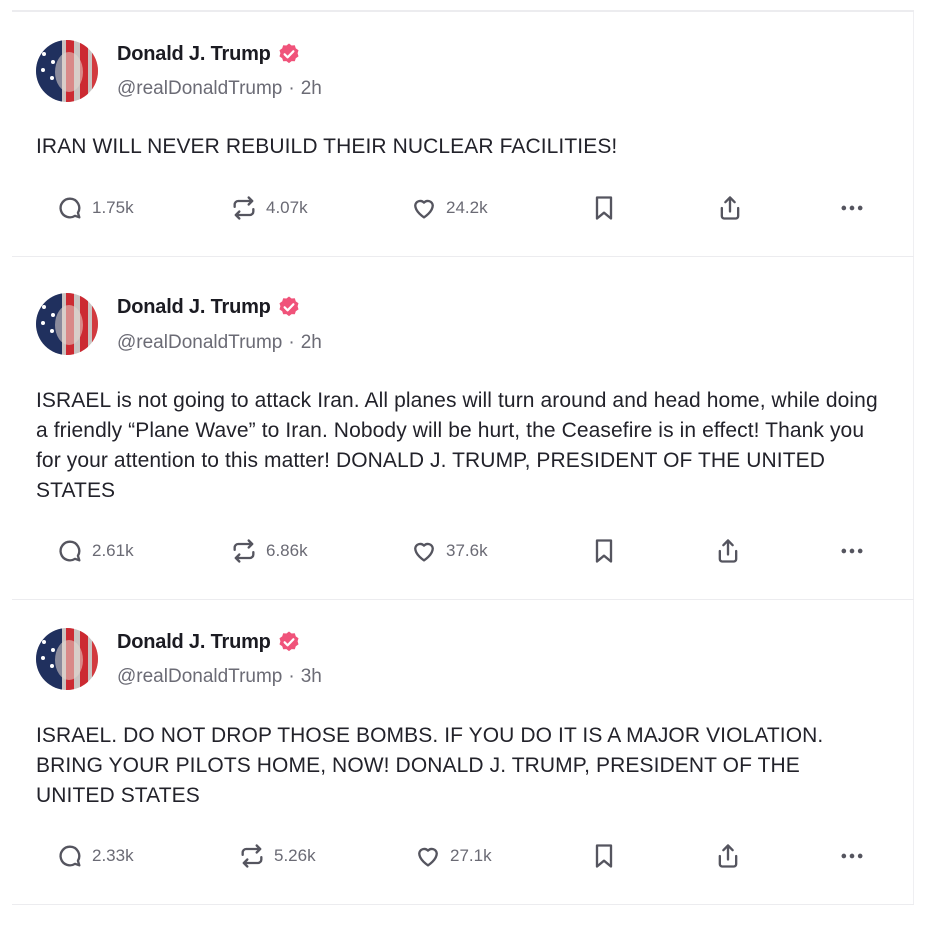 This screenshot has height=931, width=928. I want to click on repost-count: 5.26k, so click(295, 855).